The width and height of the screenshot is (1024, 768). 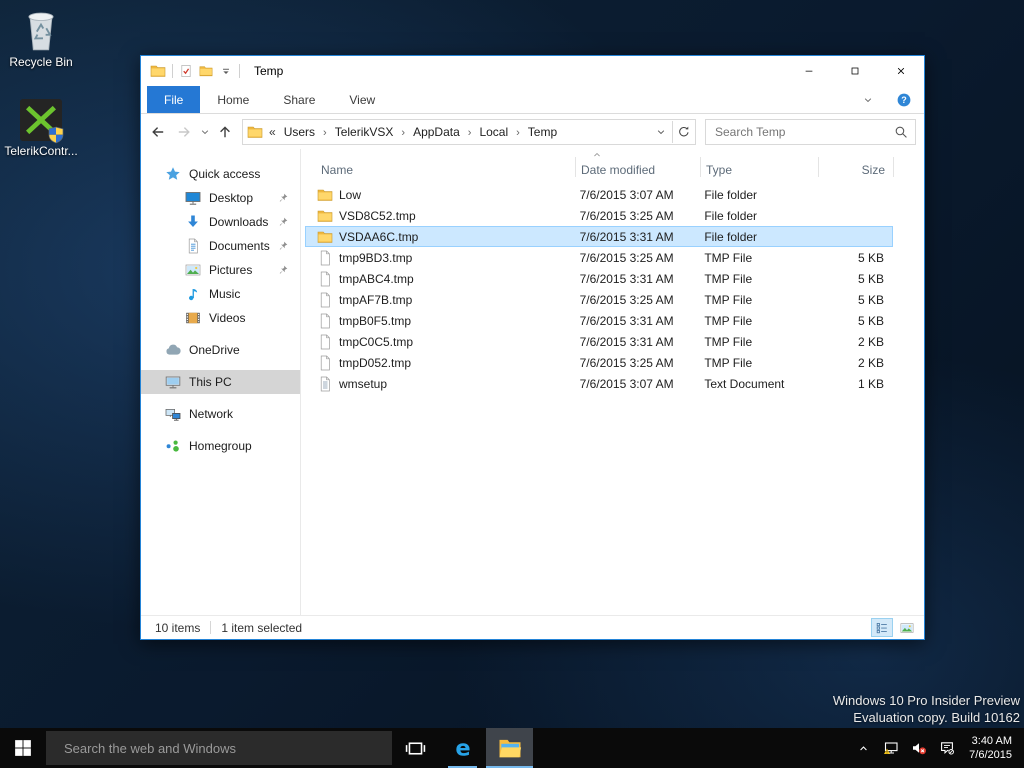 What do you see at coordinates (220, 246) in the screenshot?
I see `sidebar-item: Documents` at bounding box center [220, 246].